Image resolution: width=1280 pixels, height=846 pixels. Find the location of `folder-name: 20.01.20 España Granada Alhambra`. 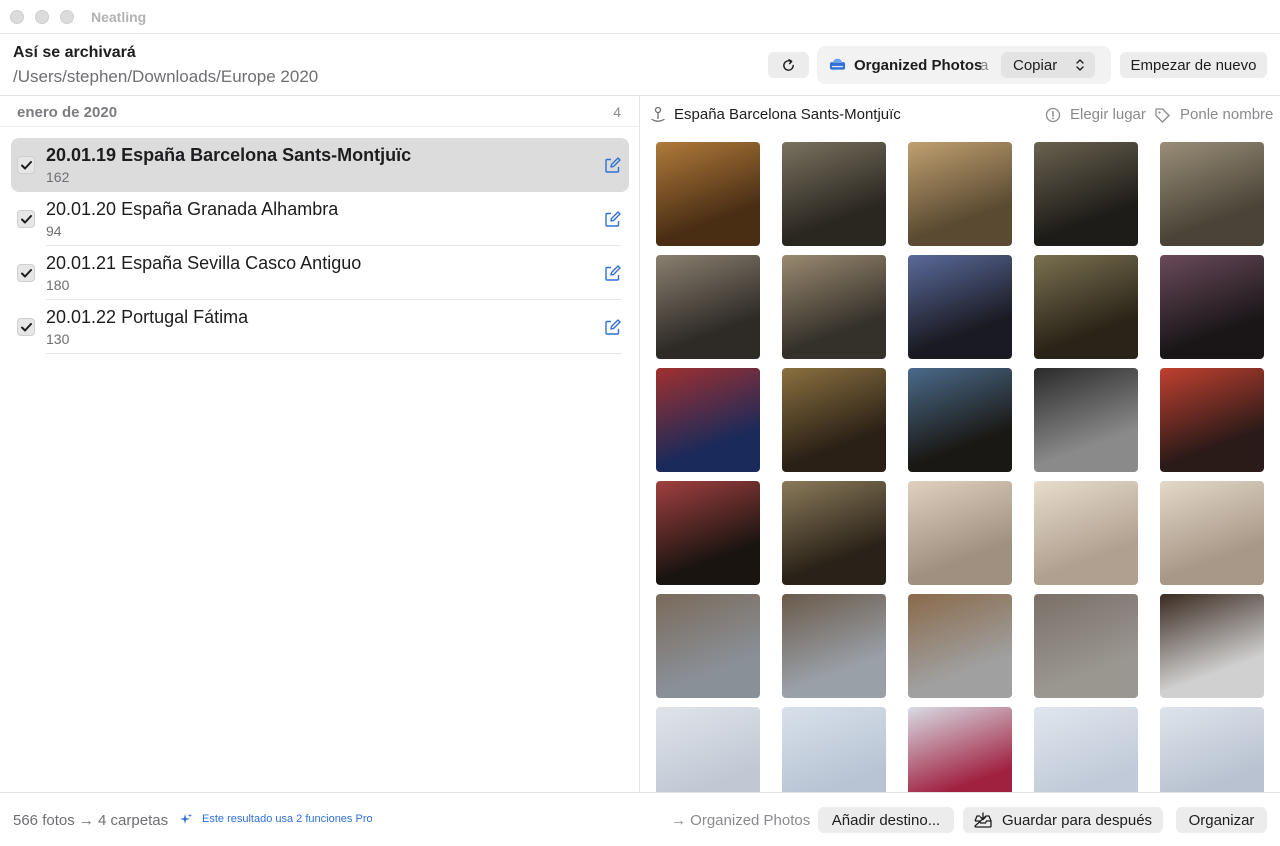

folder-name: 20.01.20 España Granada Alhambra is located at coordinates (192, 209).